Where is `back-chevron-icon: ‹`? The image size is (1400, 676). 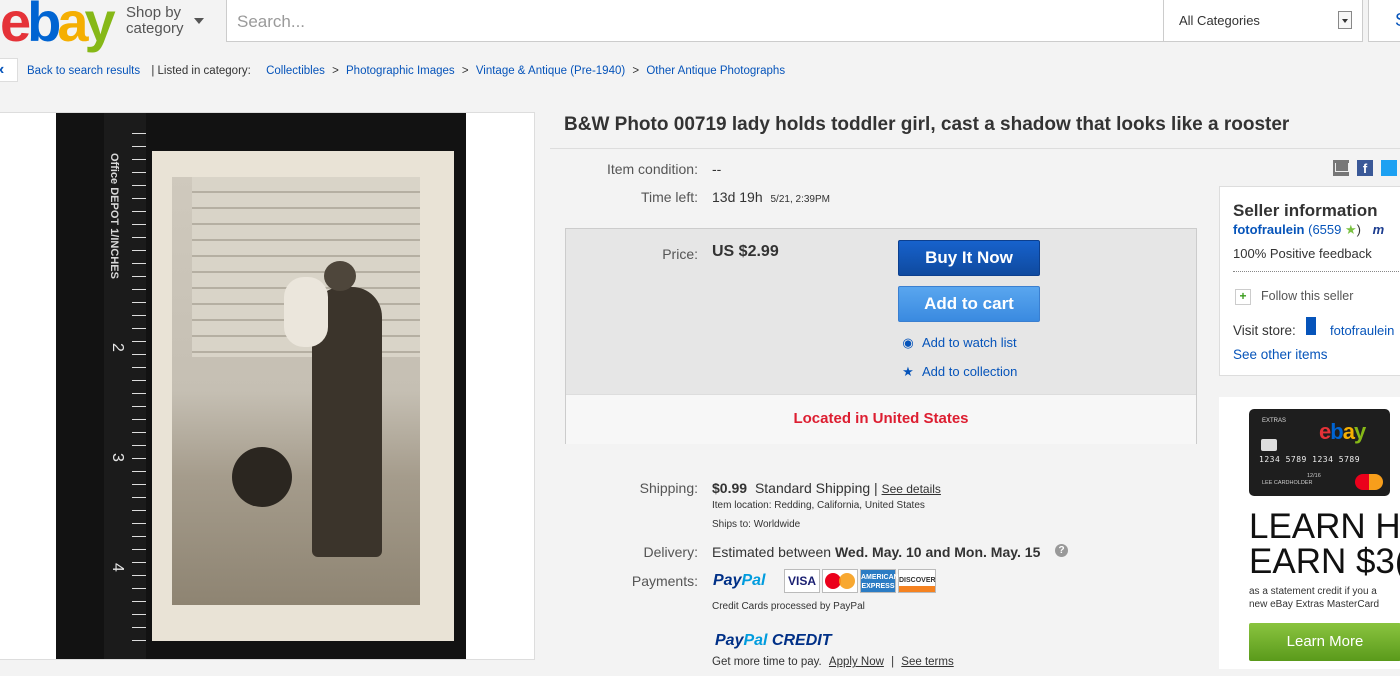 back-chevron-icon: ‹ is located at coordinates (9, 70).